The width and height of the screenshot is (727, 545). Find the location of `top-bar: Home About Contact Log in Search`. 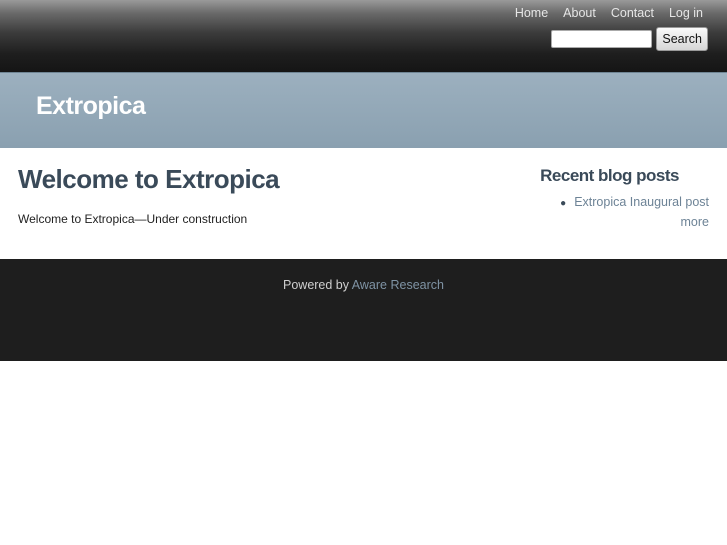

top-bar: Home About Contact Log in Search is located at coordinates (363, 36).